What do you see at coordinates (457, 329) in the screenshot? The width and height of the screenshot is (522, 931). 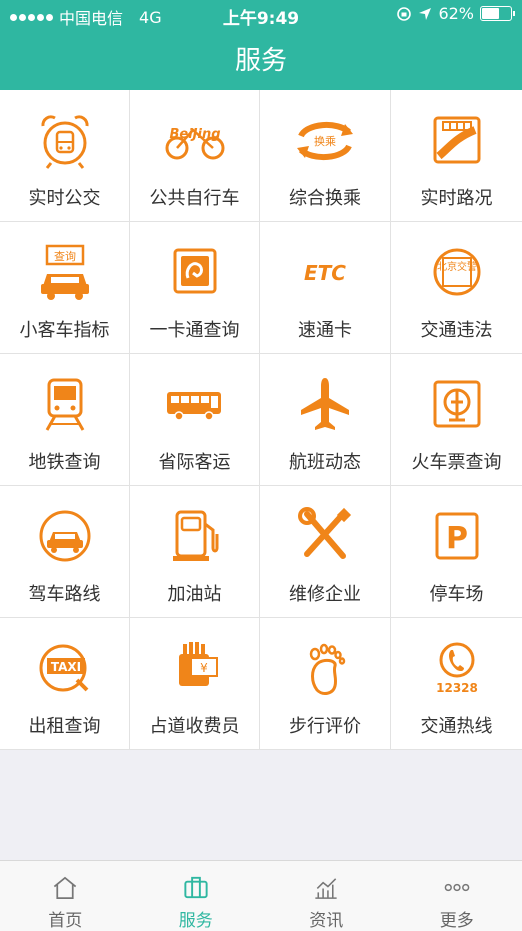 I see `service-label: 交通违法` at bounding box center [457, 329].